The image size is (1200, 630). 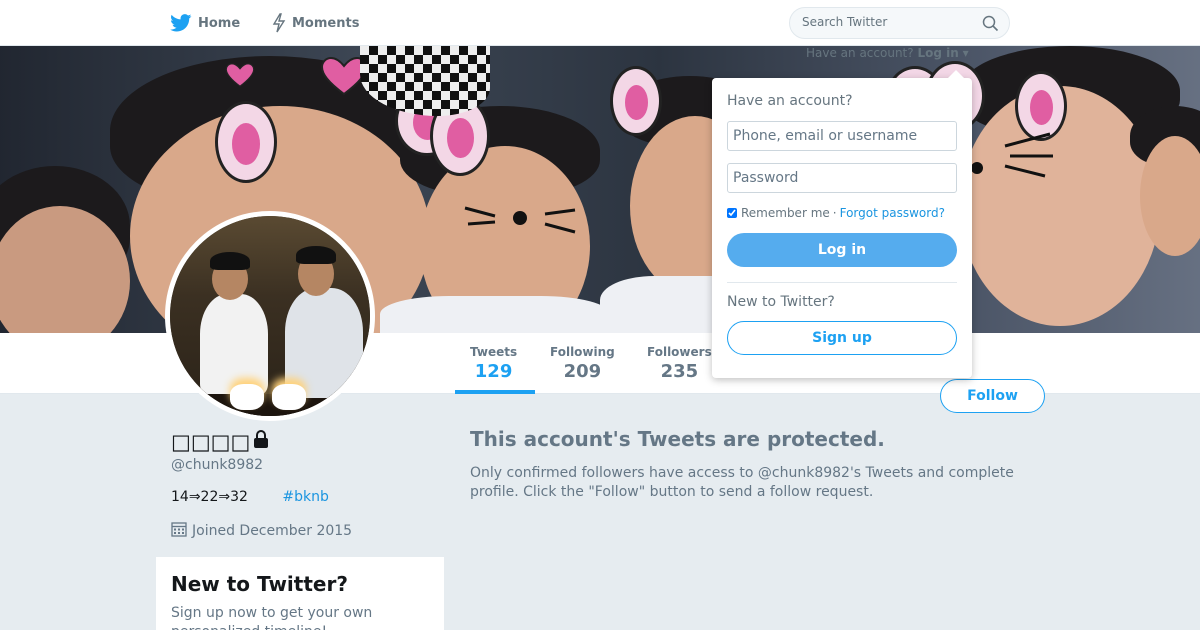 What do you see at coordinates (261, 441) in the screenshot?
I see `lock-icon` at bounding box center [261, 441].